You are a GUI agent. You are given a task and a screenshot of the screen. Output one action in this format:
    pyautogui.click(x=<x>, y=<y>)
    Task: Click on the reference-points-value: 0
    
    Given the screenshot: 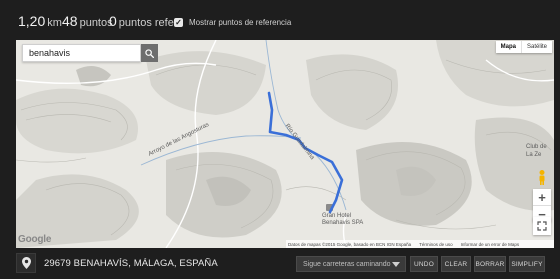 What is the action you would take?
    pyautogui.click(x=113, y=21)
    